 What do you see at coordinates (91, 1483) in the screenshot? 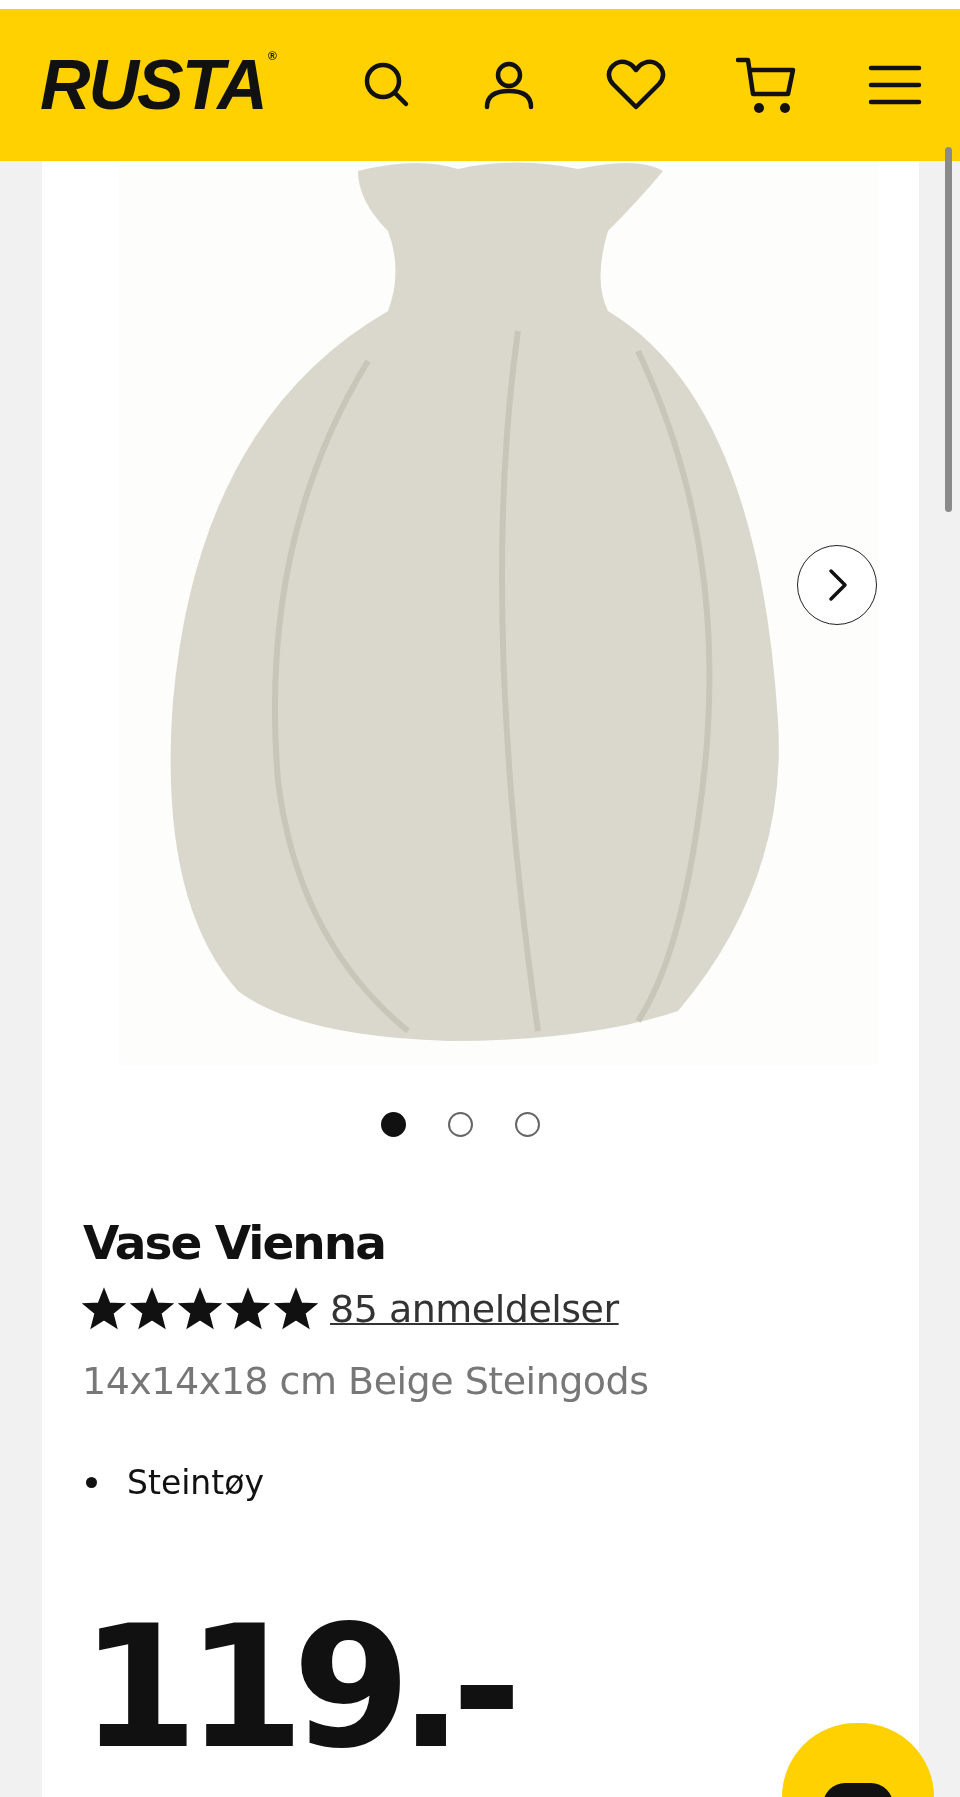
I see `bullet-icon` at bounding box center [91, 1483].